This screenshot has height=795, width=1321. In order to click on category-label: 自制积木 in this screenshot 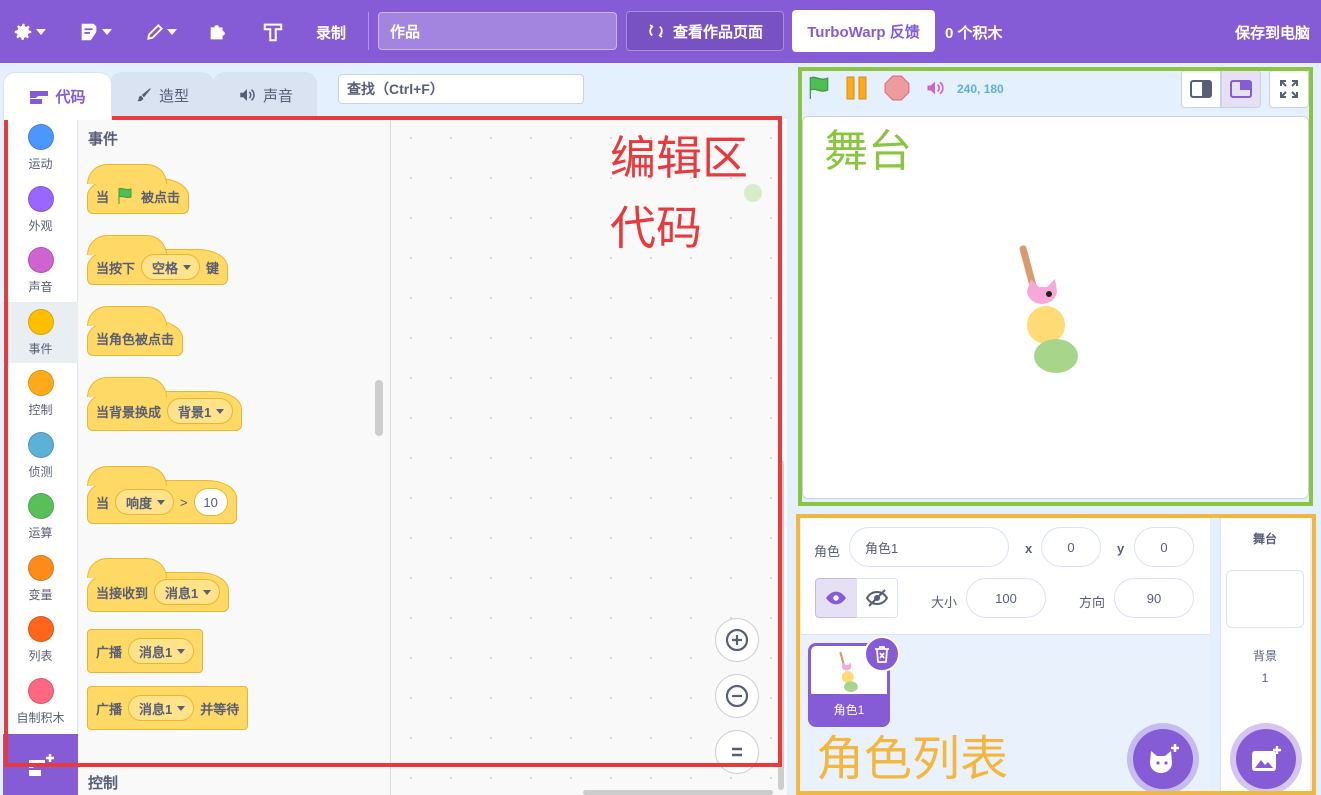, I will do `click(40, 718)`.